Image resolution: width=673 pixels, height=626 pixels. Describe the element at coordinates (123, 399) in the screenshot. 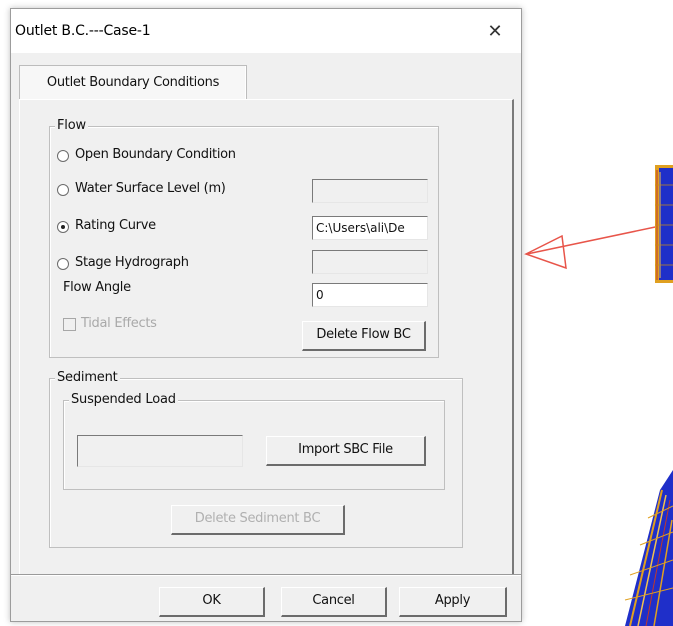

I see `suspended-load-title: Suspended Load` at that location.